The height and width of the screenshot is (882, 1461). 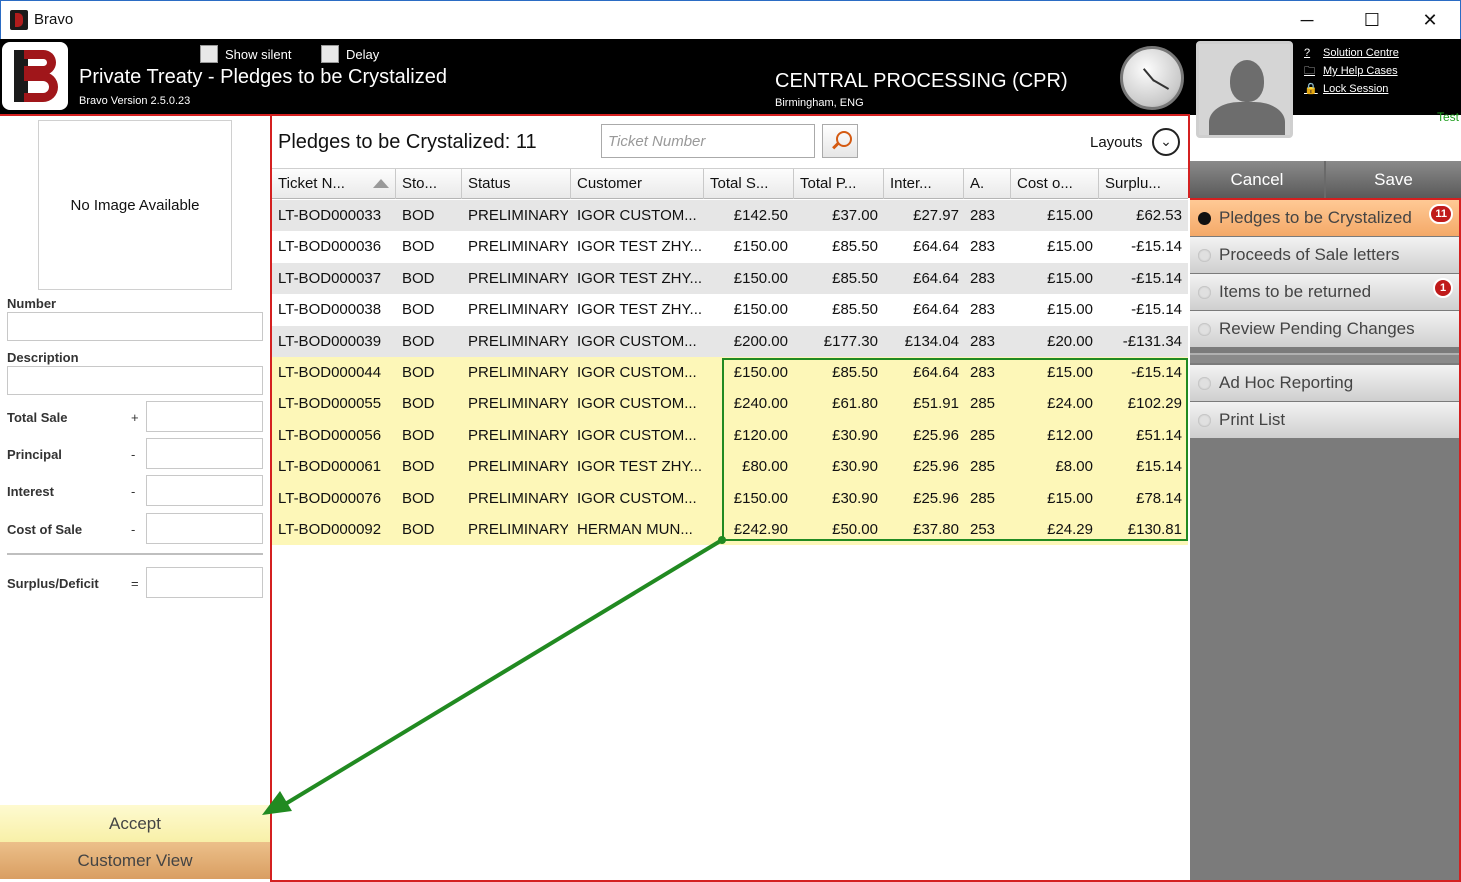 What do you see at coordinates (1351, 53) in the screenshot?
I see `solution-centre-link: ? Solution Centre` at bounding box center [1351, 53].